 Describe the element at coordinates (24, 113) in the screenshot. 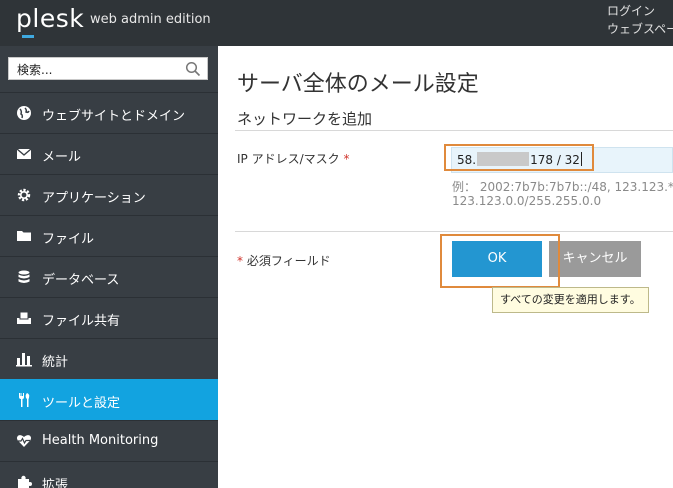

I see `globe-icon` at that location.